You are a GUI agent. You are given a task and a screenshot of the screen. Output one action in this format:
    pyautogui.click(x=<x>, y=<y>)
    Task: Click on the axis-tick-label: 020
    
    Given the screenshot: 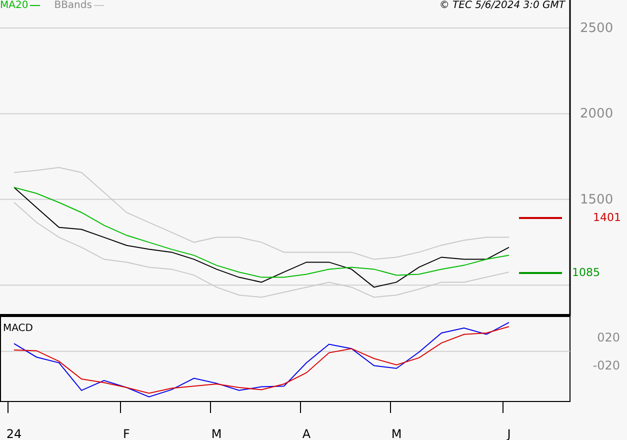 What is the action you would take?
    pyautogui.click(x=608, y=337)
    